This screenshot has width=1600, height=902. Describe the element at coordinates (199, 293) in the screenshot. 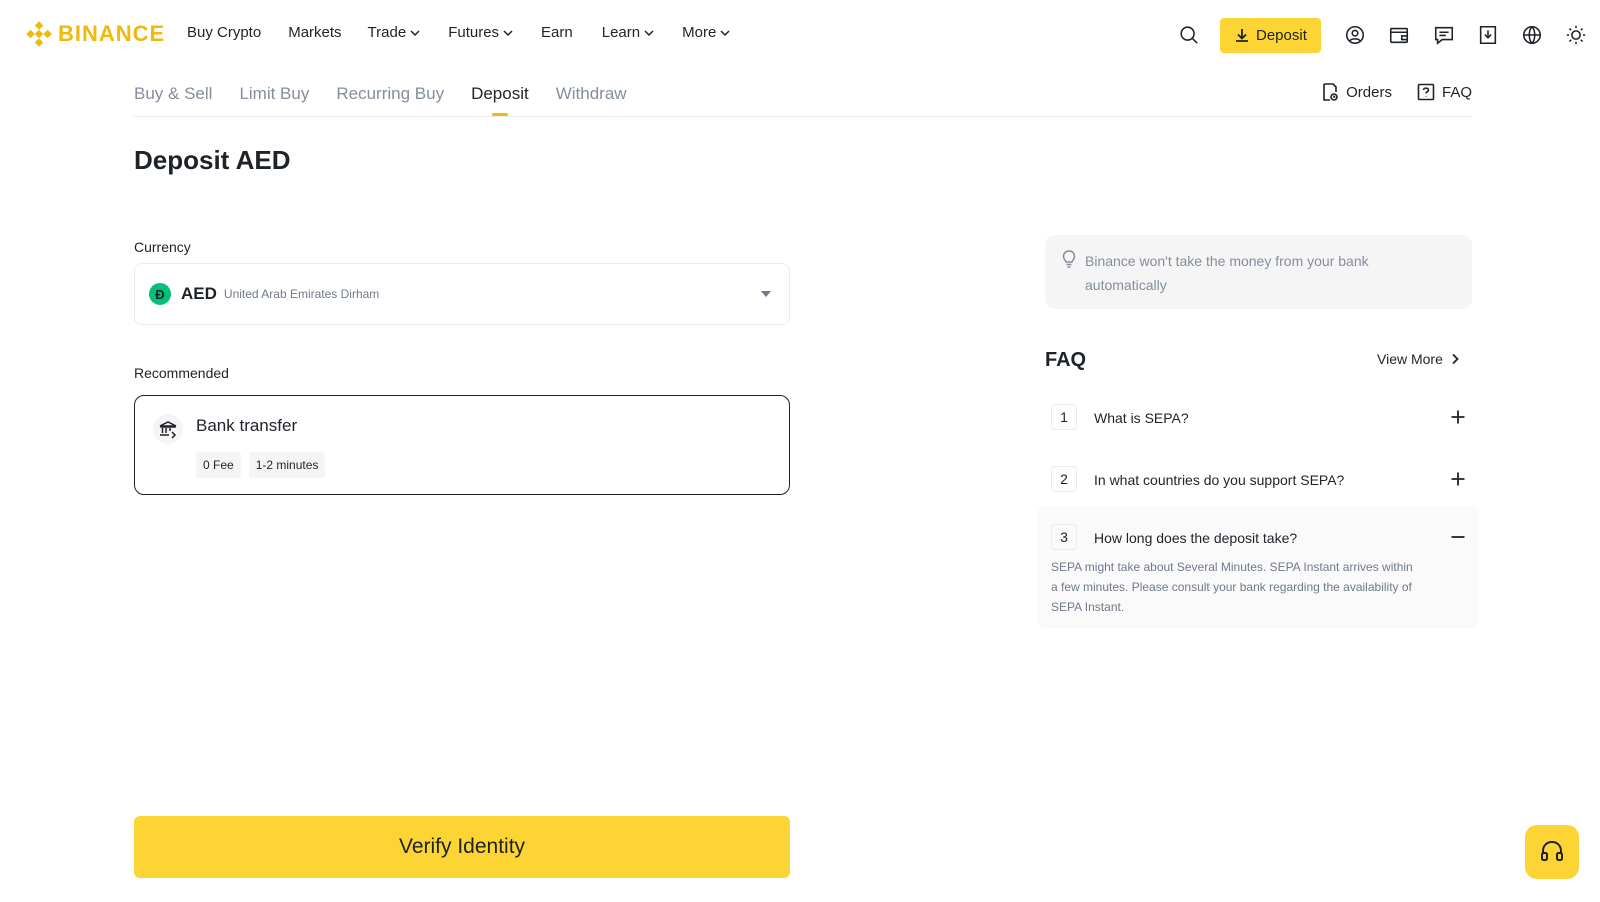

I see `currency-code: AED` at that location.